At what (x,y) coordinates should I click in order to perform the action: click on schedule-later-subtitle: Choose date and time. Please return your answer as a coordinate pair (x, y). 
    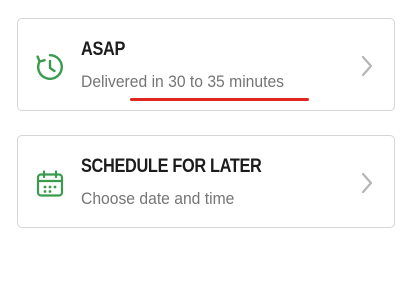
    Looking at the image, I should click on (158, 199).